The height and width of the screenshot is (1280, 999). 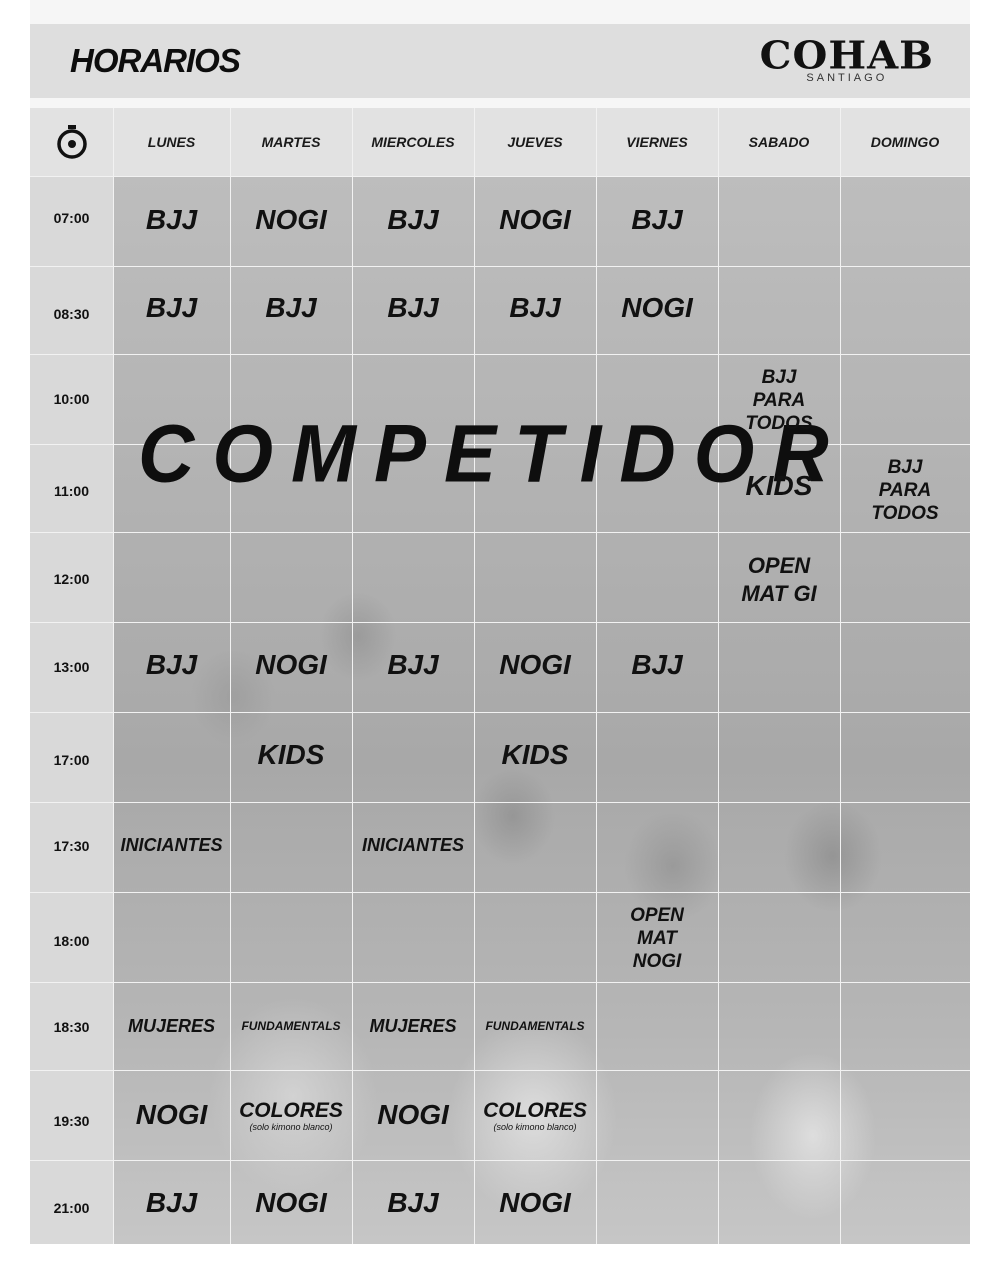 I want to click on sun-1100-line1: BJJ, so click(x=905, y=467).